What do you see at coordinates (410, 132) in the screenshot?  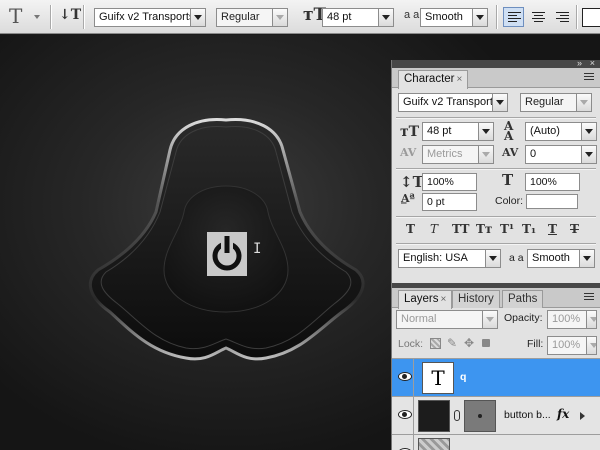 I see `font-size-icon: ᴛT` at bounding box center [410, 132].